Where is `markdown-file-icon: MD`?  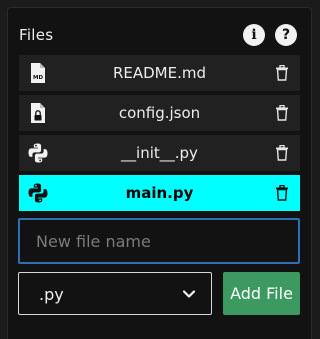 markdown-file-icon: MD is located at coordinates (38, 73).